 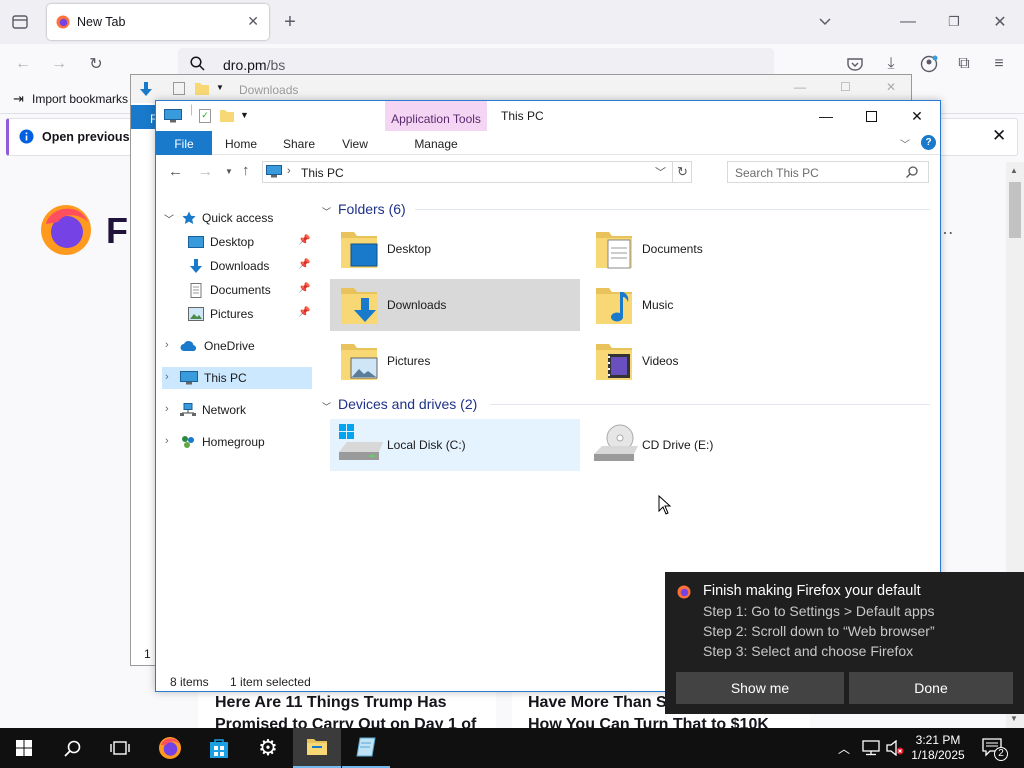 What do you see at coordinates (317, 748) in the screenshot?
I see `taskbar-file-explorer` at bounding box center [317, 748].